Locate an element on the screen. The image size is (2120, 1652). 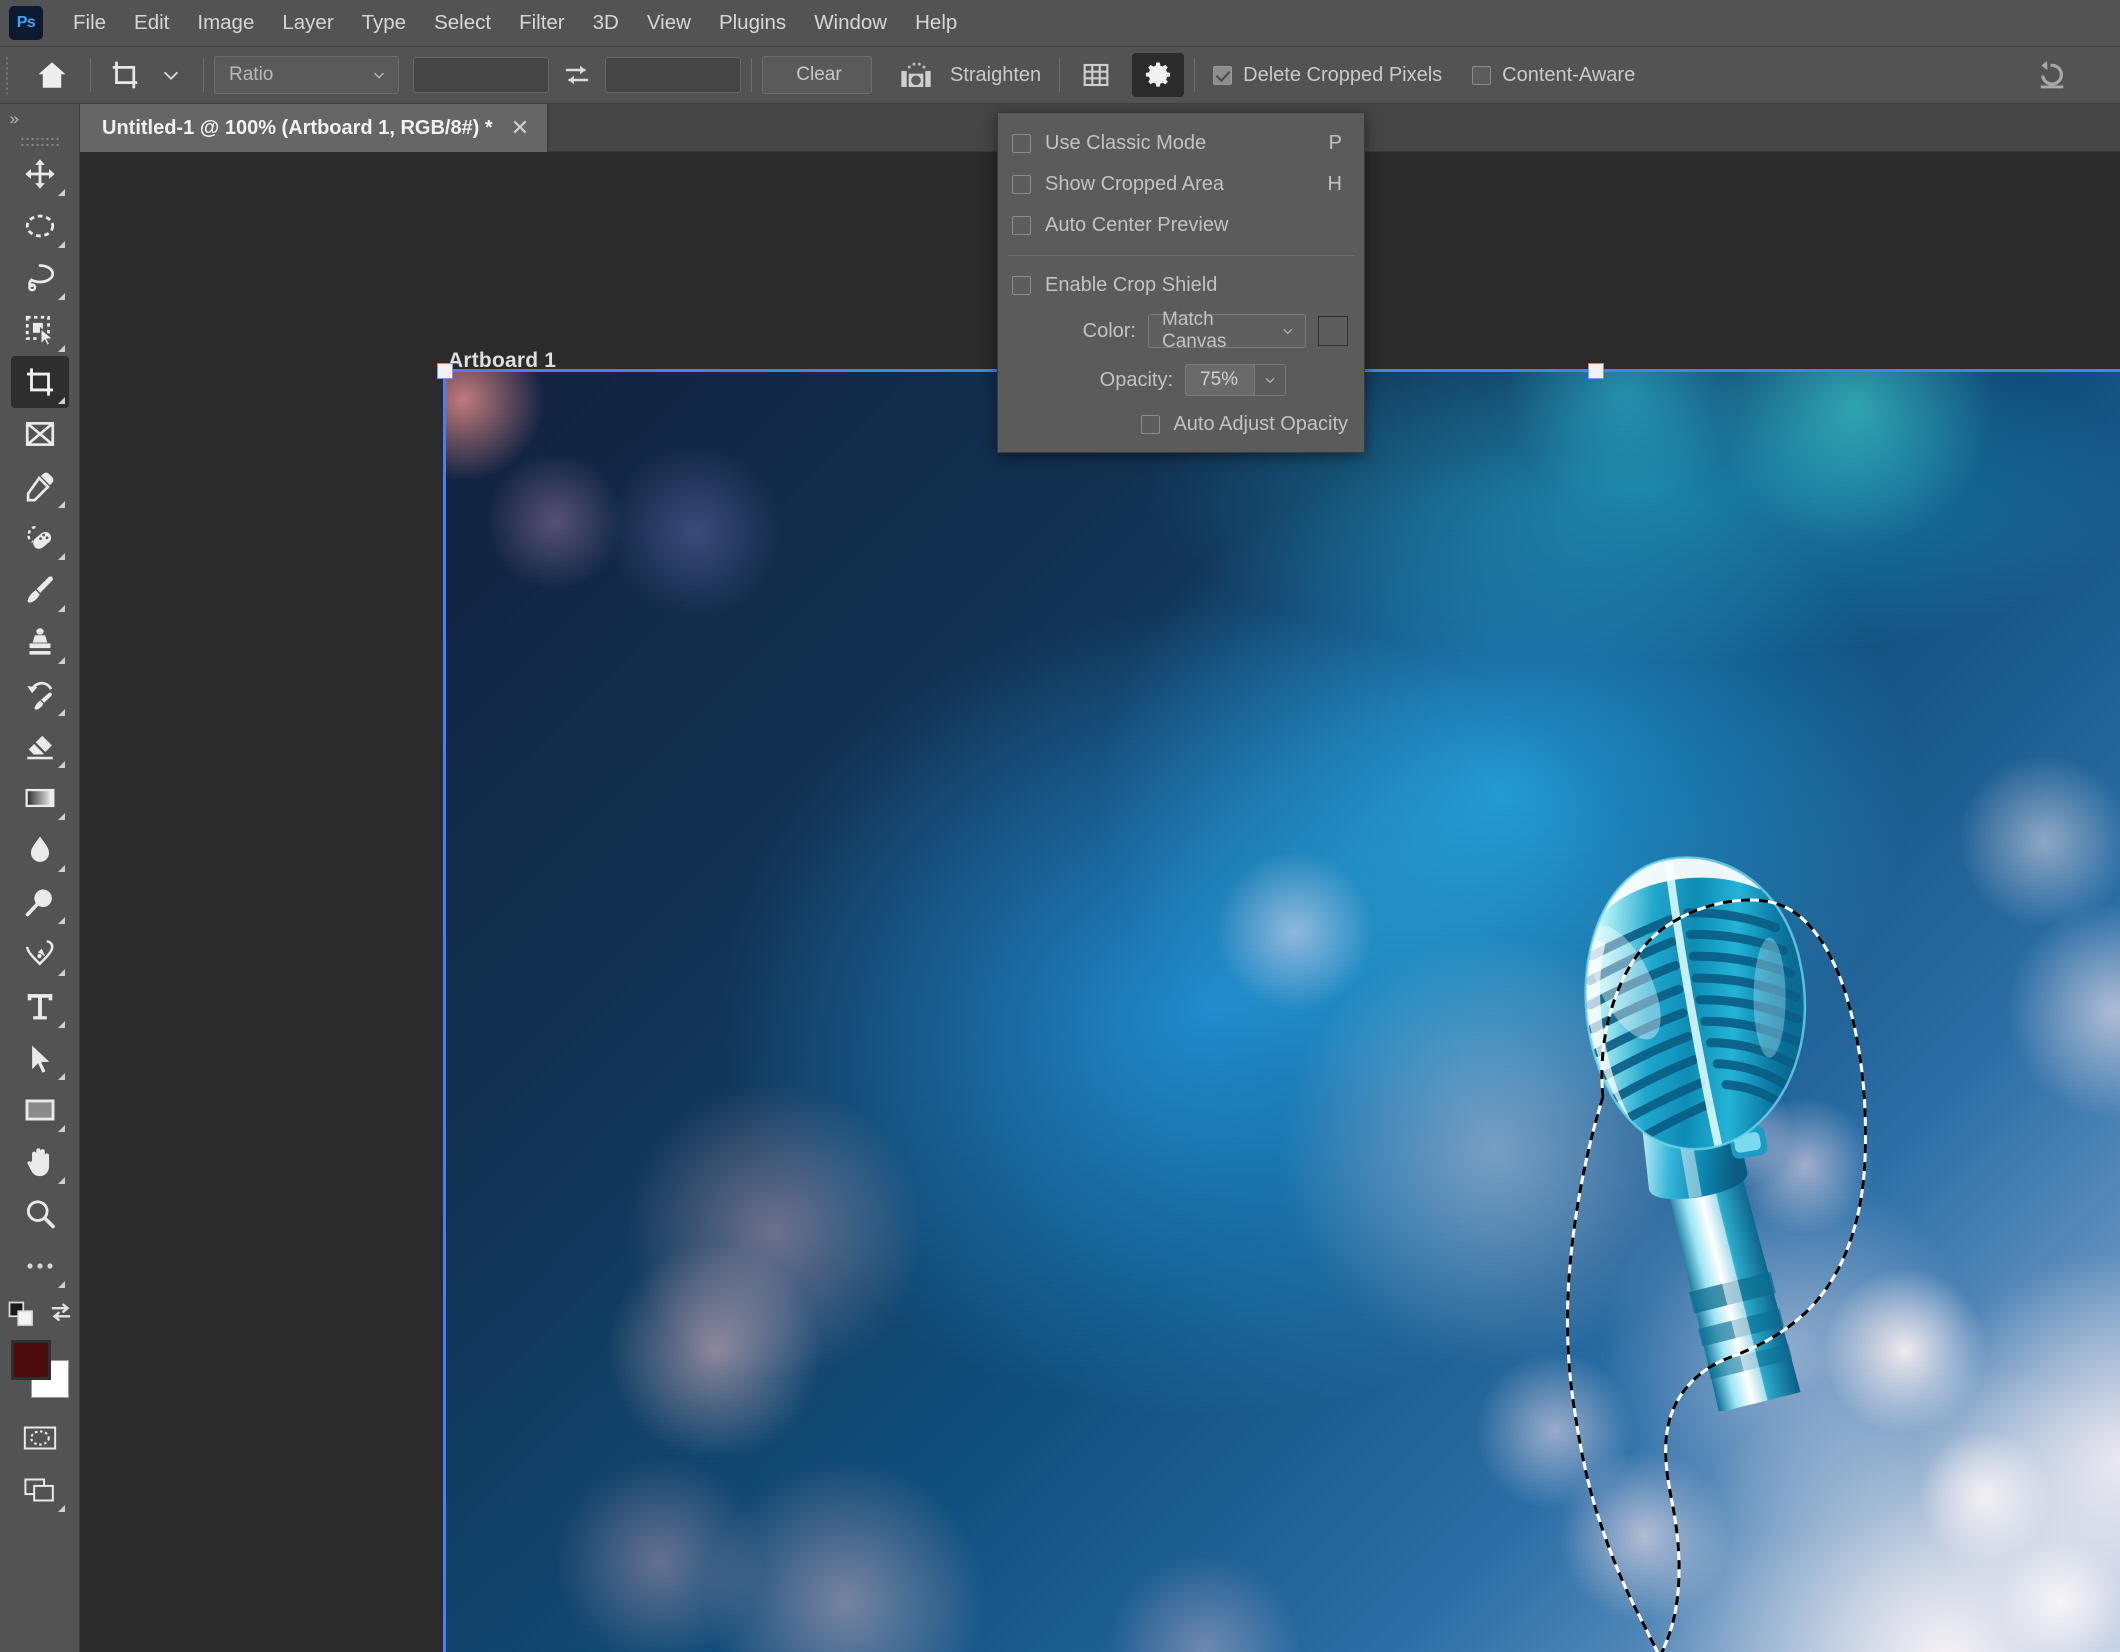
tool-blur is located at coordinates (40, 850).